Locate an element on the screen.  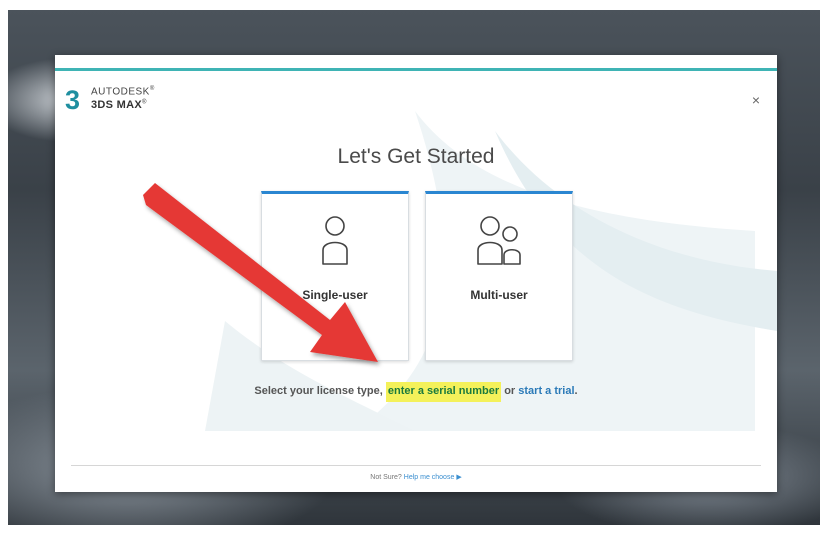
single-user-label: Single-user is located at coordinates (335, 295).